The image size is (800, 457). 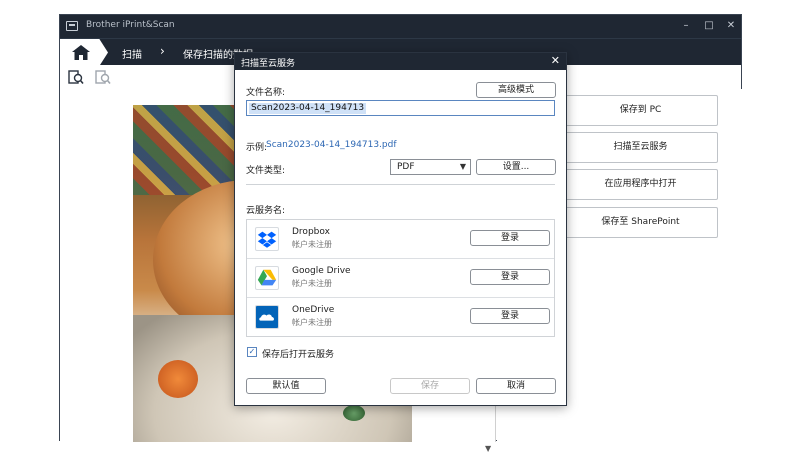 I want to click on minimize-button: –, so click(x=686, y=26).